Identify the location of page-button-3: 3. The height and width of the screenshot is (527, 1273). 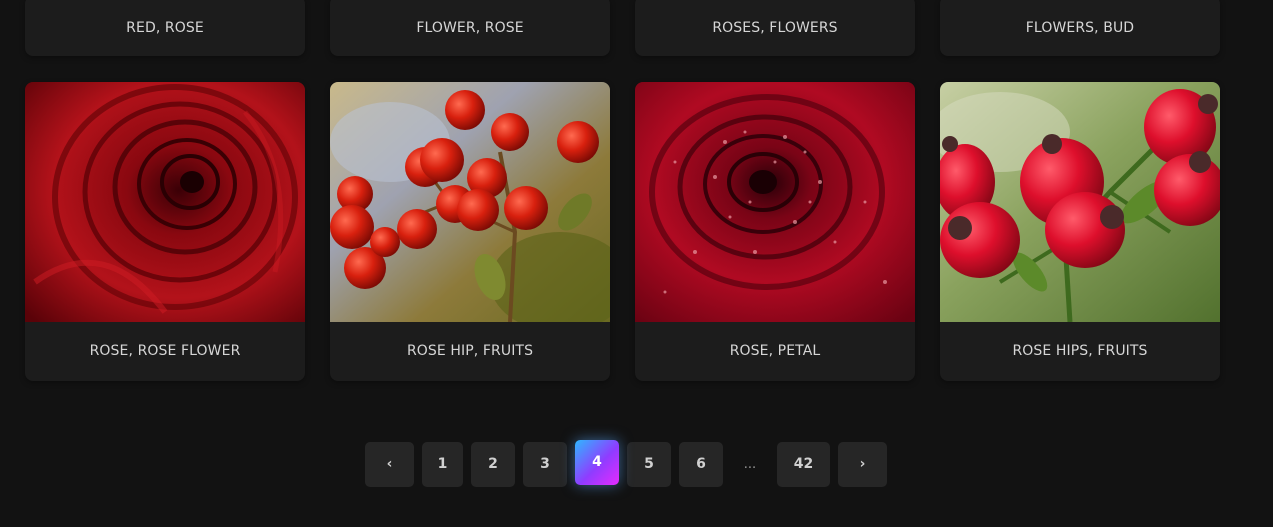
(545, 464).